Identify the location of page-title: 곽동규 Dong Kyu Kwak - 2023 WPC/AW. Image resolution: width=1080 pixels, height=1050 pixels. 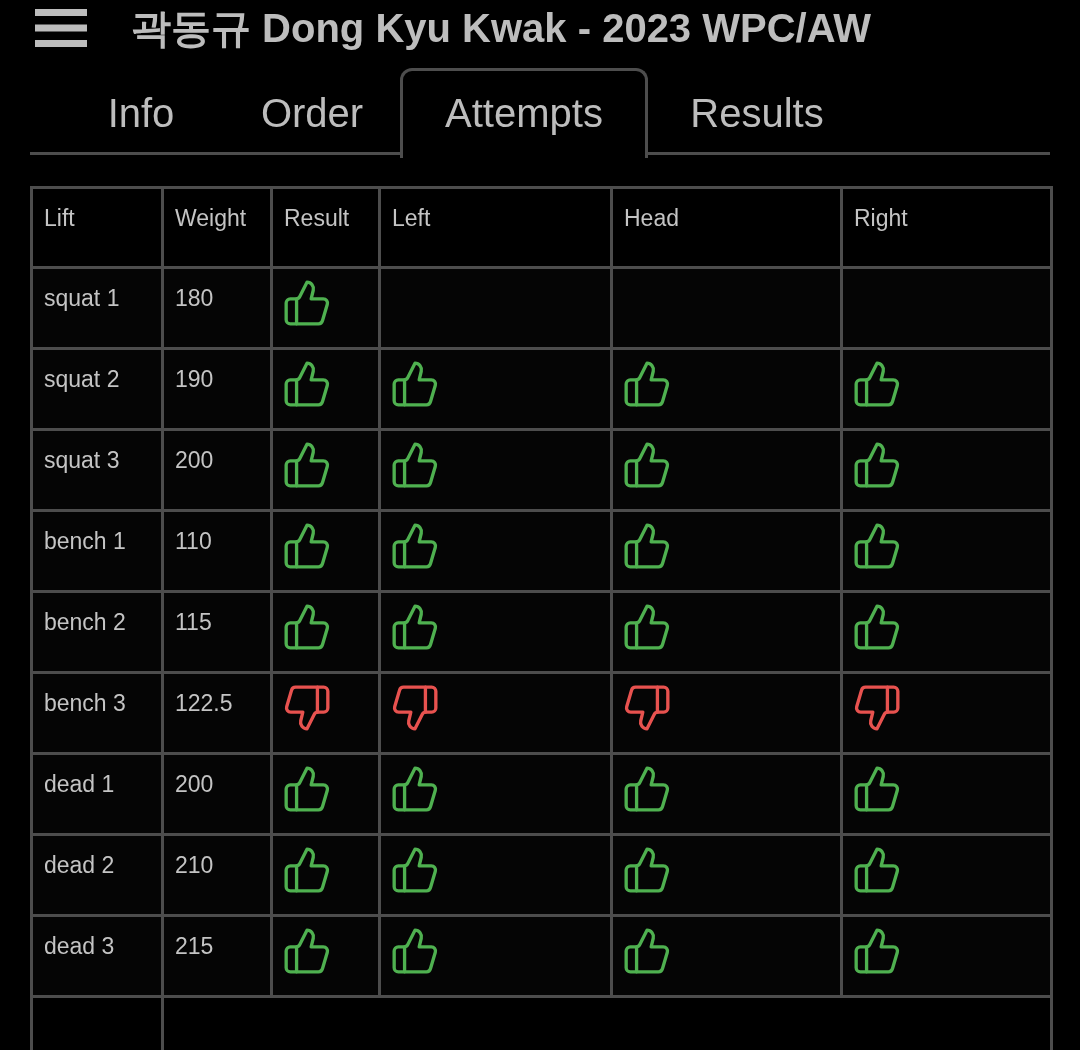
(501, 28).